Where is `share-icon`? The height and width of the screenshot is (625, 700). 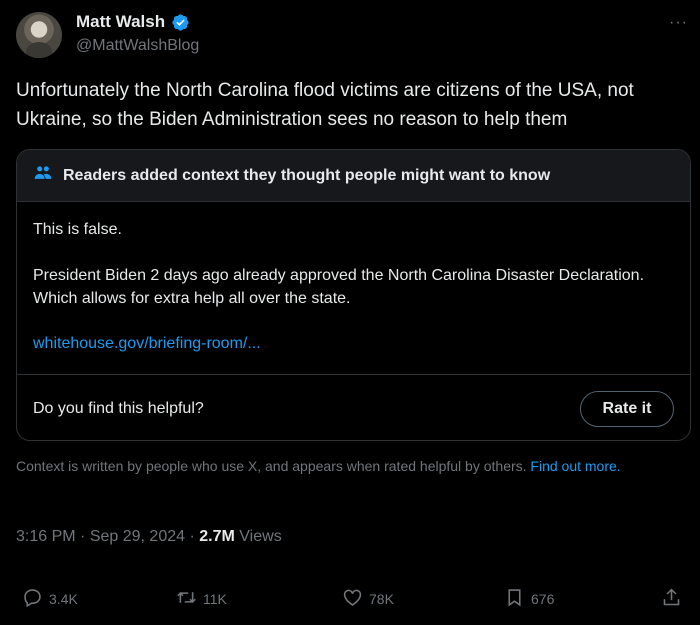
share-icon is located at coordinates (671, 599).